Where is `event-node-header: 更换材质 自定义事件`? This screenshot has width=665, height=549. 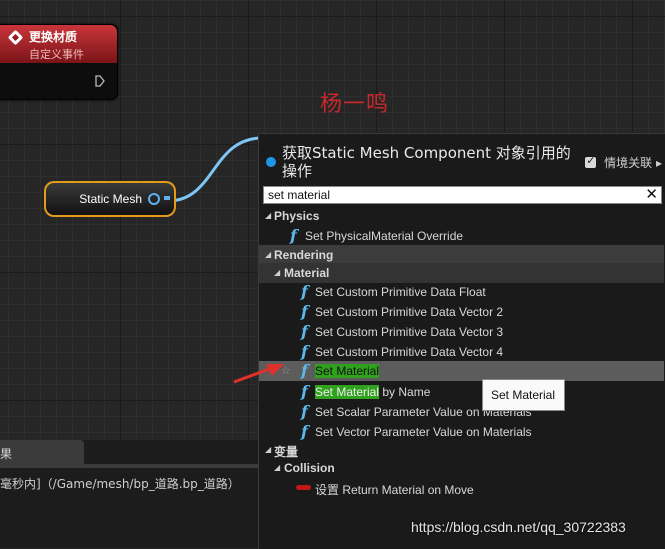 event-node-header: 更换材质 自定义事件 is located at coordinates (58, 44).